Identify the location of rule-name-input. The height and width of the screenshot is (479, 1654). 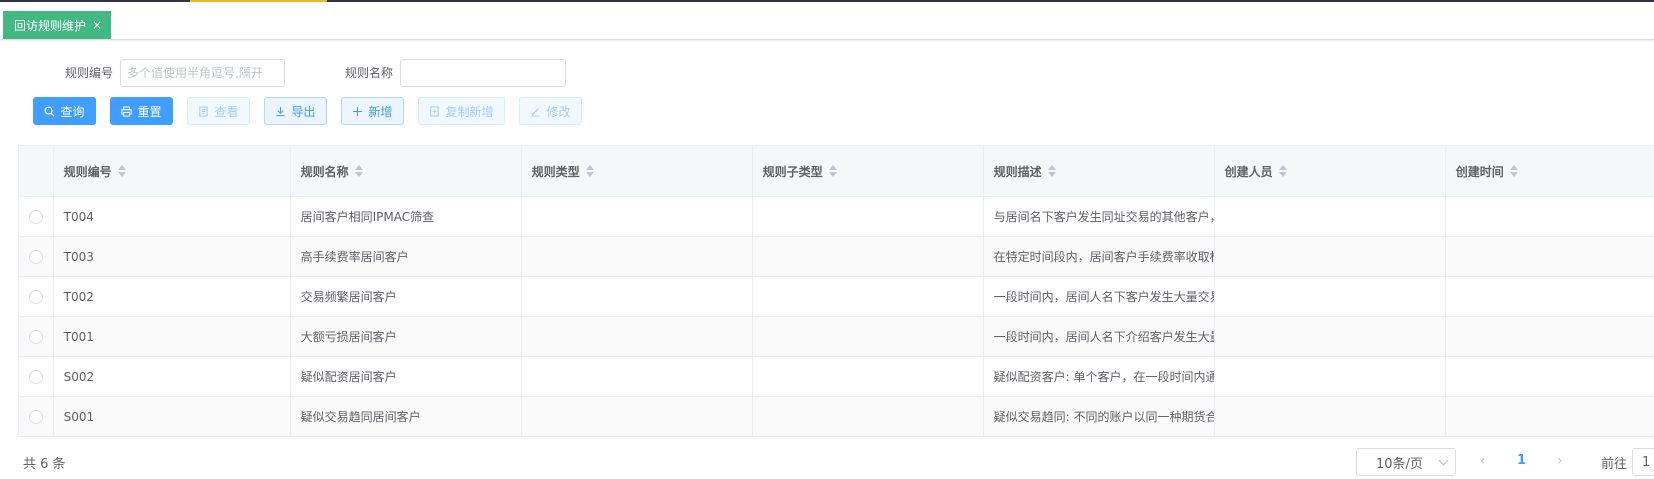
(483, 73).